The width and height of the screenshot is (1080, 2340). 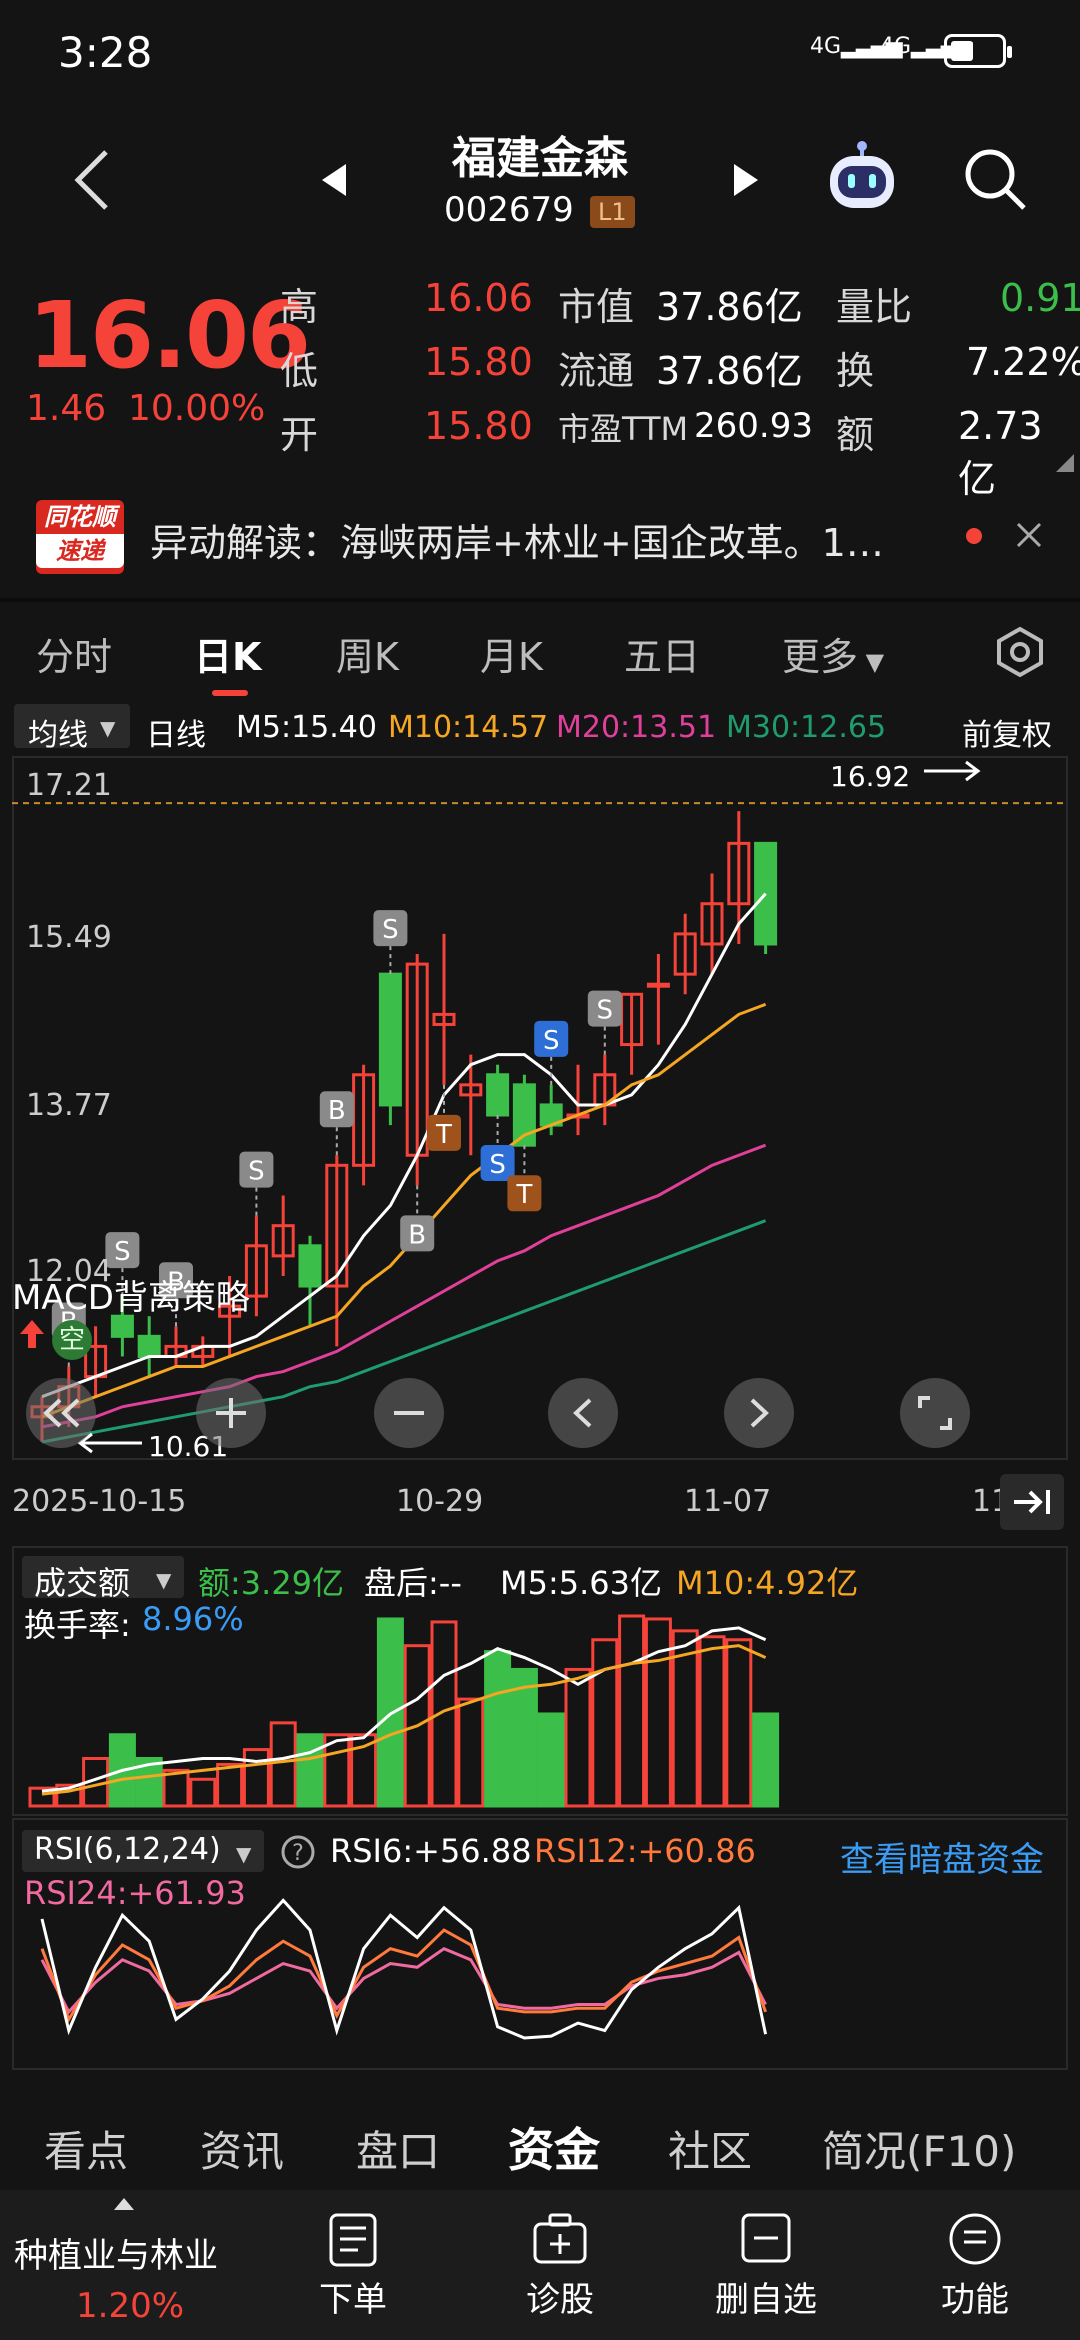 What do you see at coordinates (596, 307) in the screenshot?
I see `mcap-label: 市值` at bounding box center [596, 307].